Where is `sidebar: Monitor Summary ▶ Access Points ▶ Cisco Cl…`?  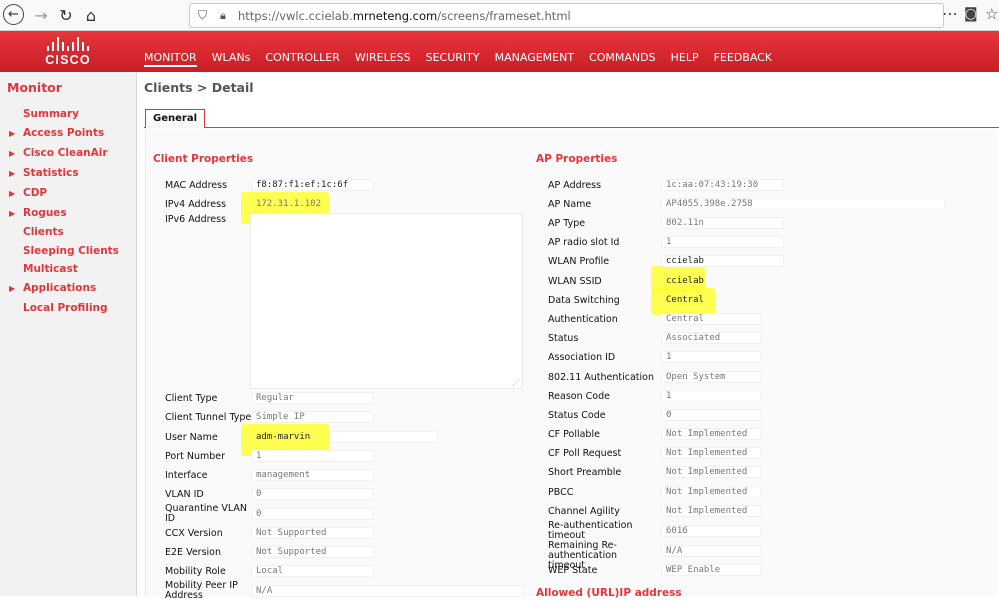
sidebar: Monitor Summary ▶ Access Points ▶ Cisco Cl… is located at coordinates (68, 334).